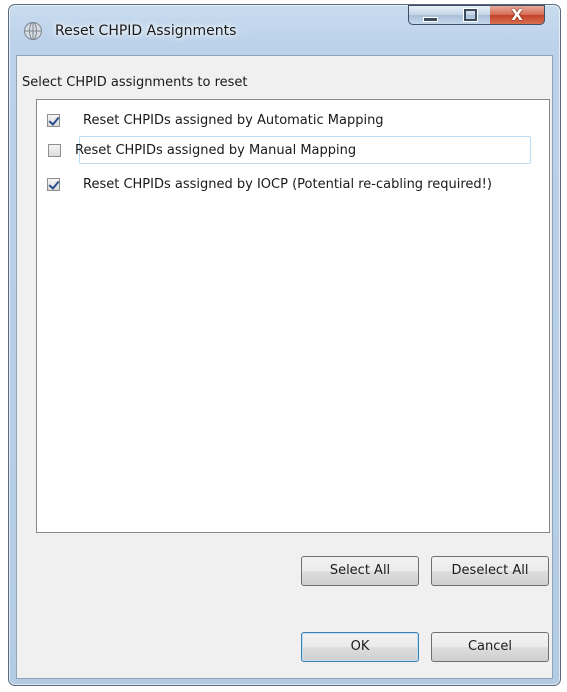 The image size is (567, 692). What do you see at coordinates (490, 647) in the screenshot?
I see `cancel-button: Cancel` at bounding box center [490, 647].